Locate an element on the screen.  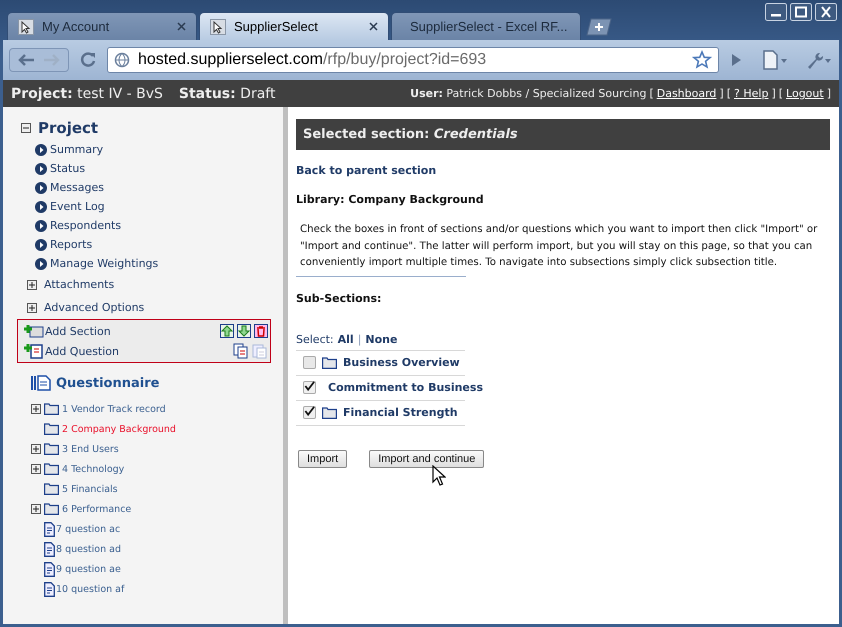
select-all-link: All is located at coordinates (346, 339).